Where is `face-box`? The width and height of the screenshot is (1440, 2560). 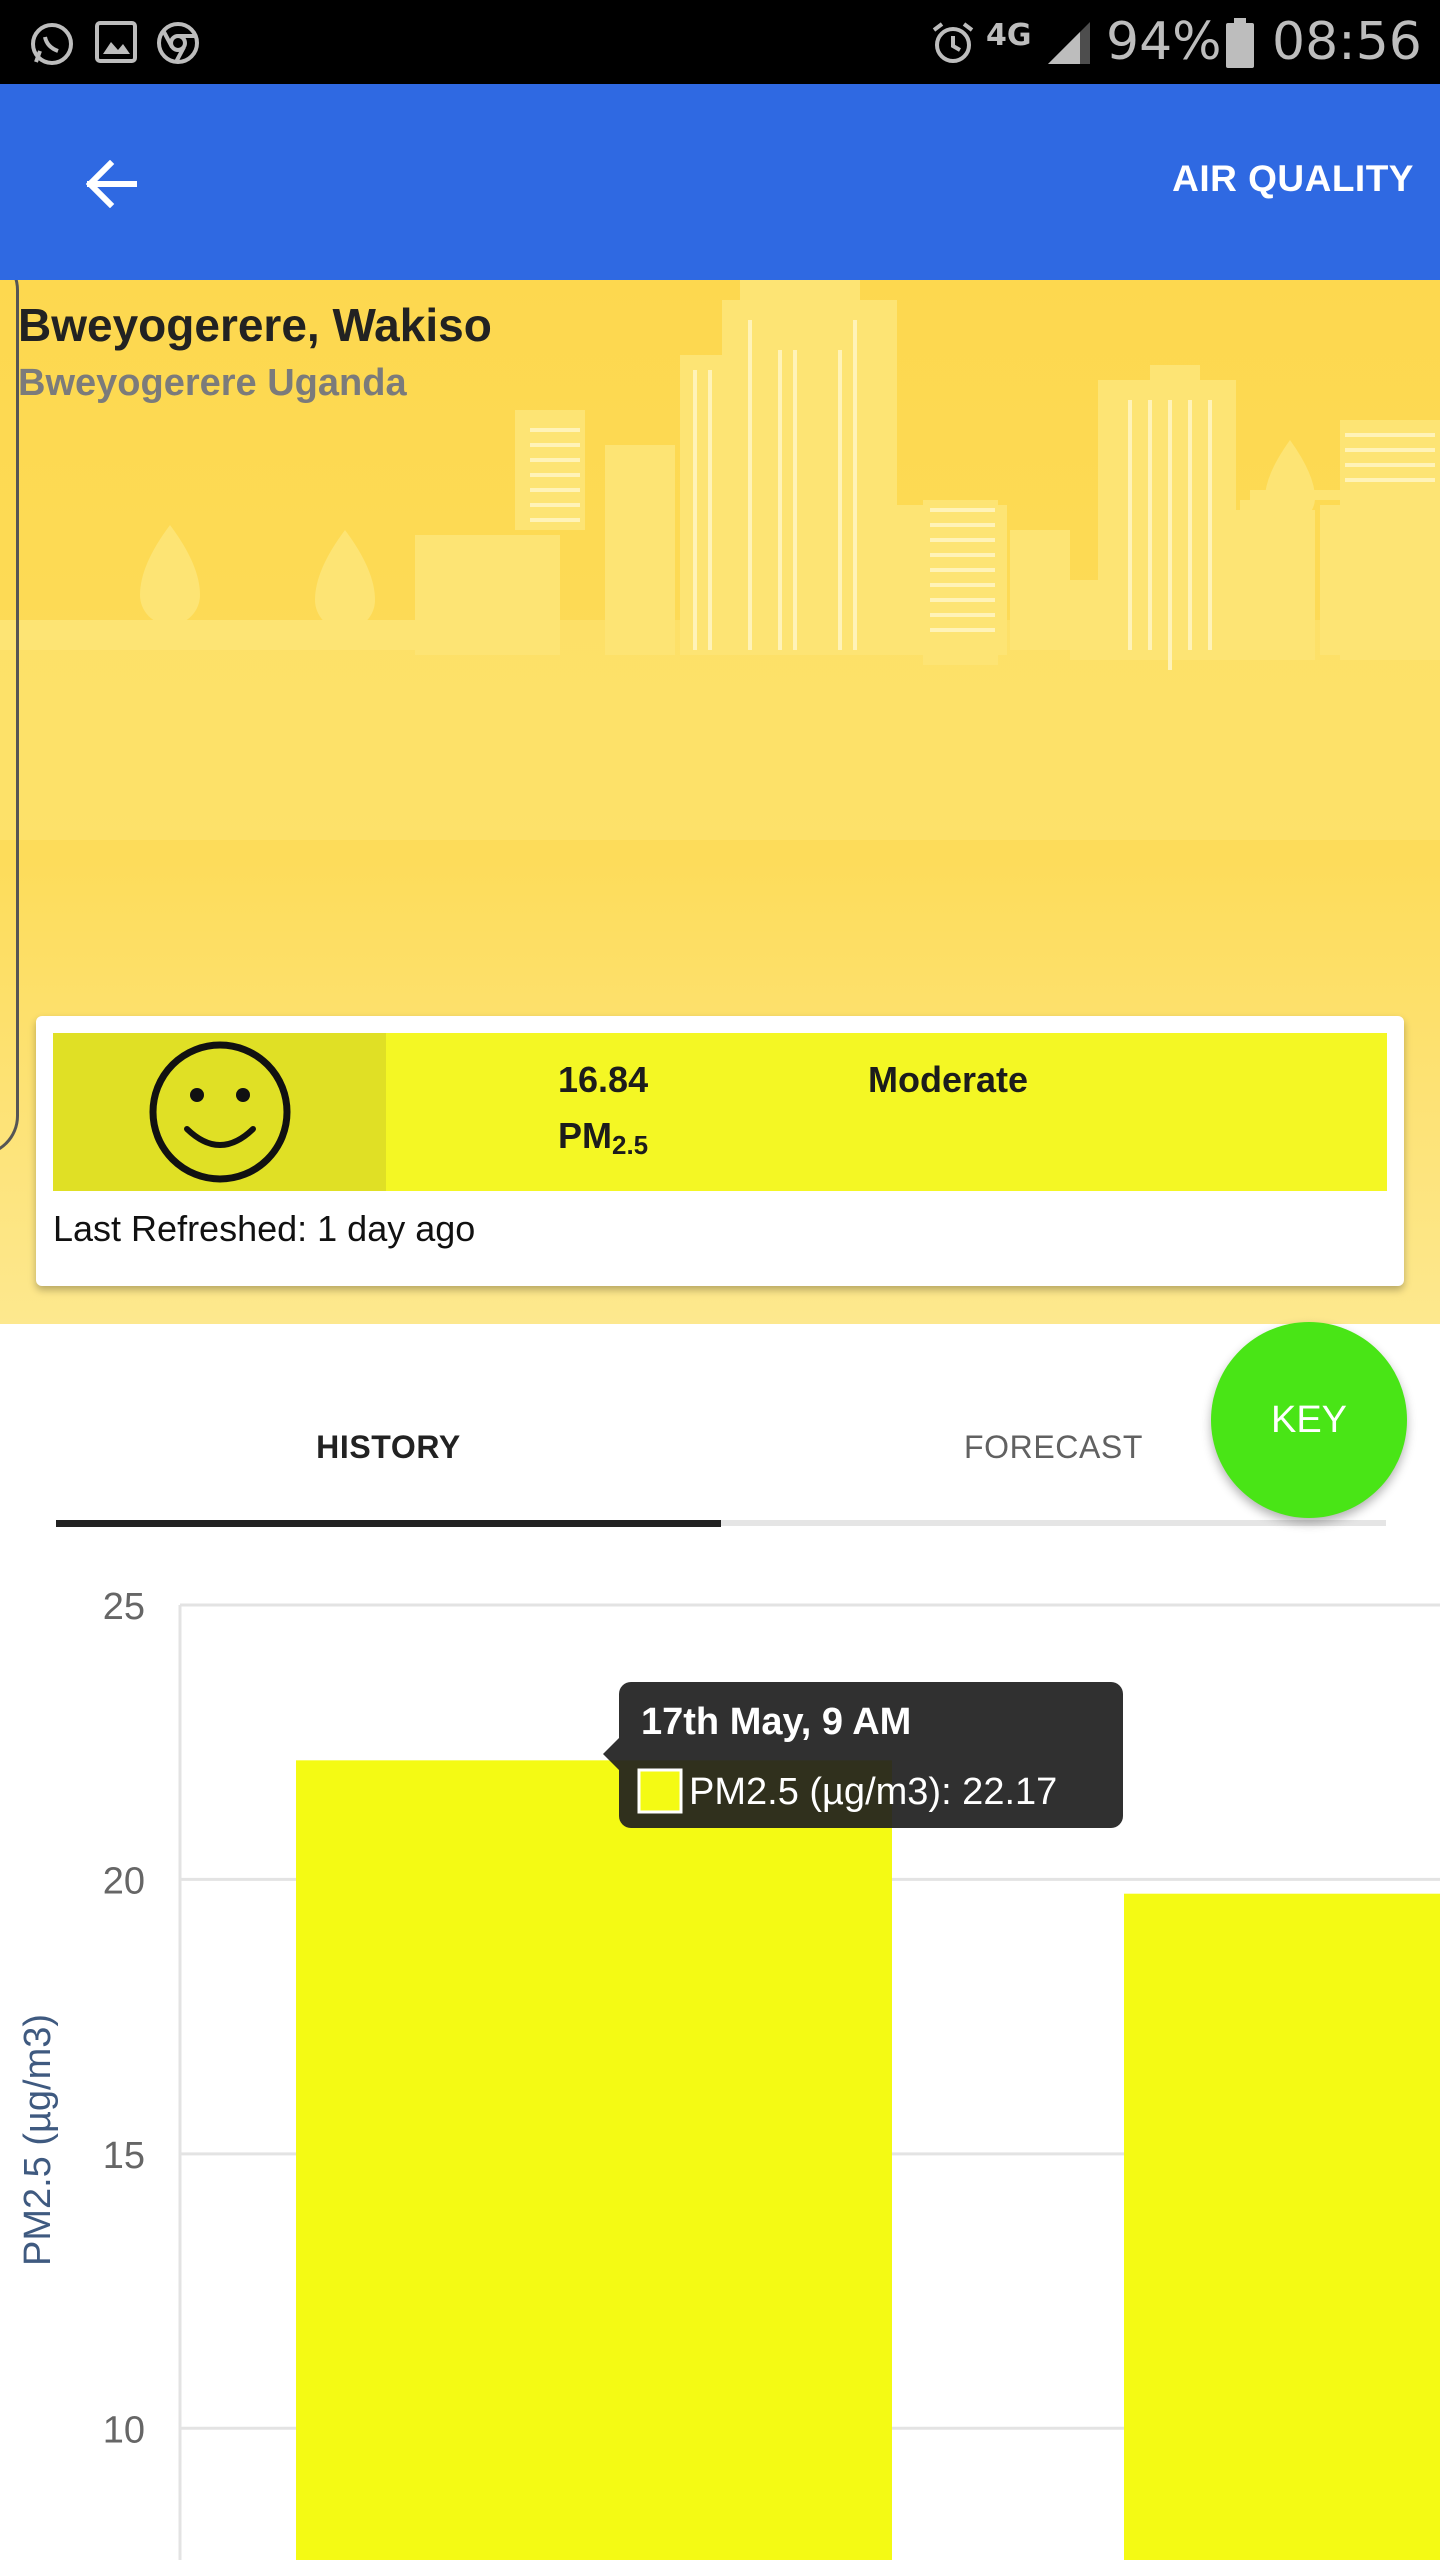
face-box is located at coordinates (219, 1112).